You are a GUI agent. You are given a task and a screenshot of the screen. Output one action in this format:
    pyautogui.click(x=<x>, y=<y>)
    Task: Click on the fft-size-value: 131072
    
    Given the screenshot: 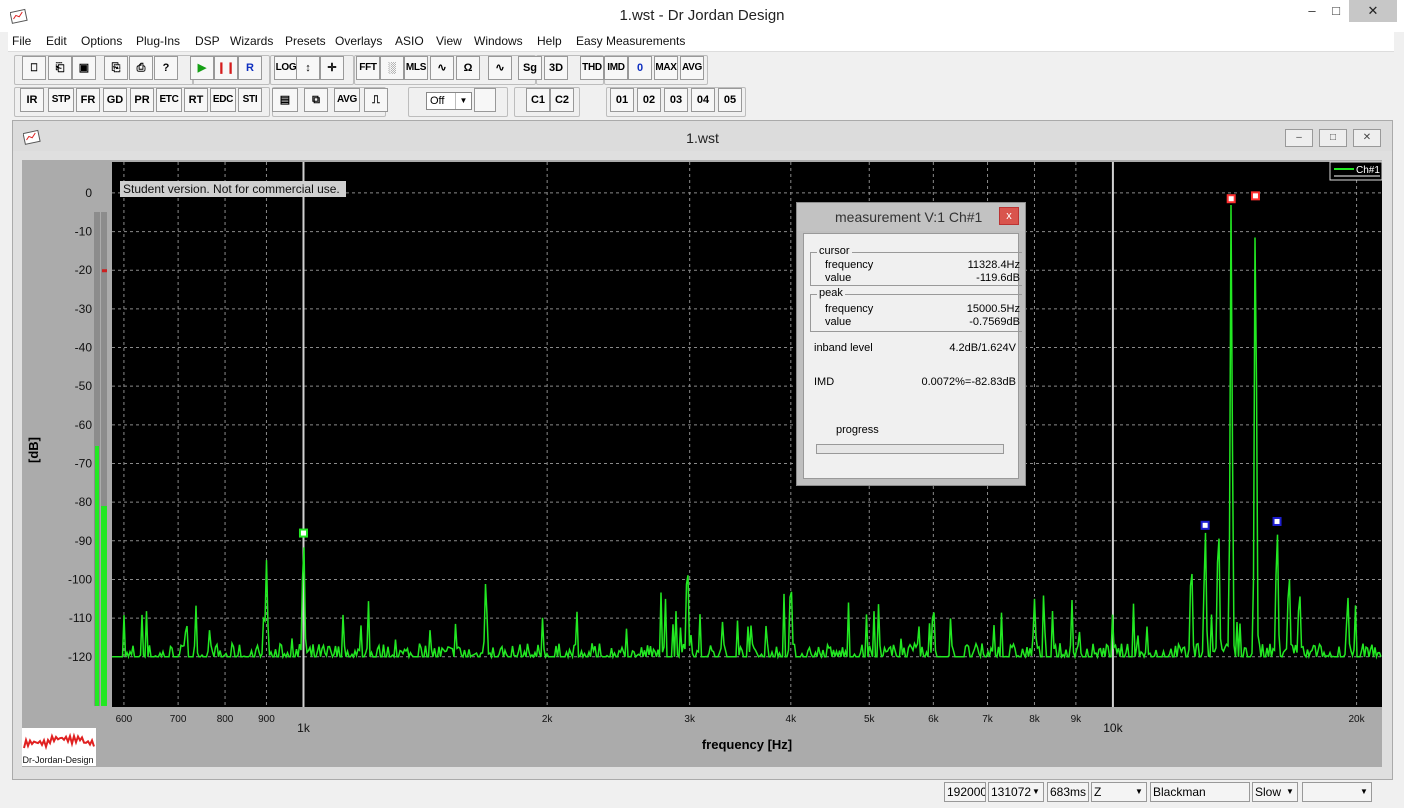 What is the action you would take?
    pyautogui.click(x=1011, y=792)
    